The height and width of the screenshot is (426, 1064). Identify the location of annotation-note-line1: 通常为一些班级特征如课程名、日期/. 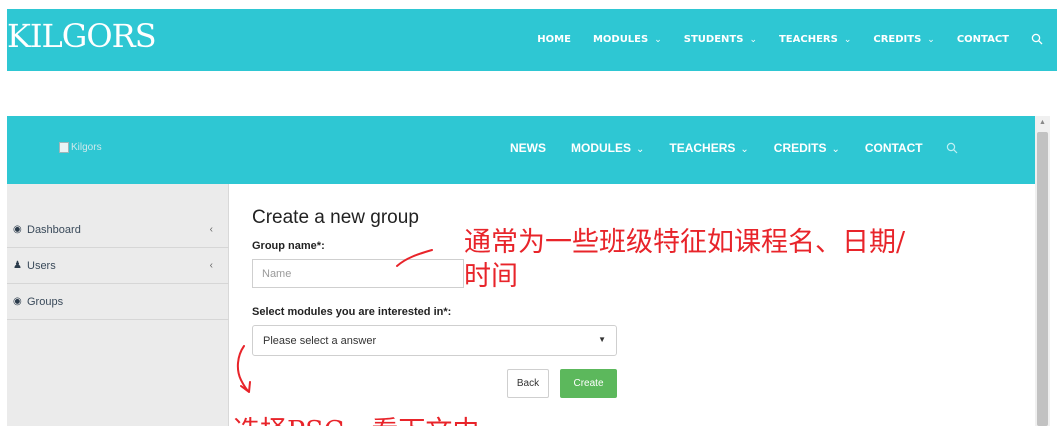
(685, 242).